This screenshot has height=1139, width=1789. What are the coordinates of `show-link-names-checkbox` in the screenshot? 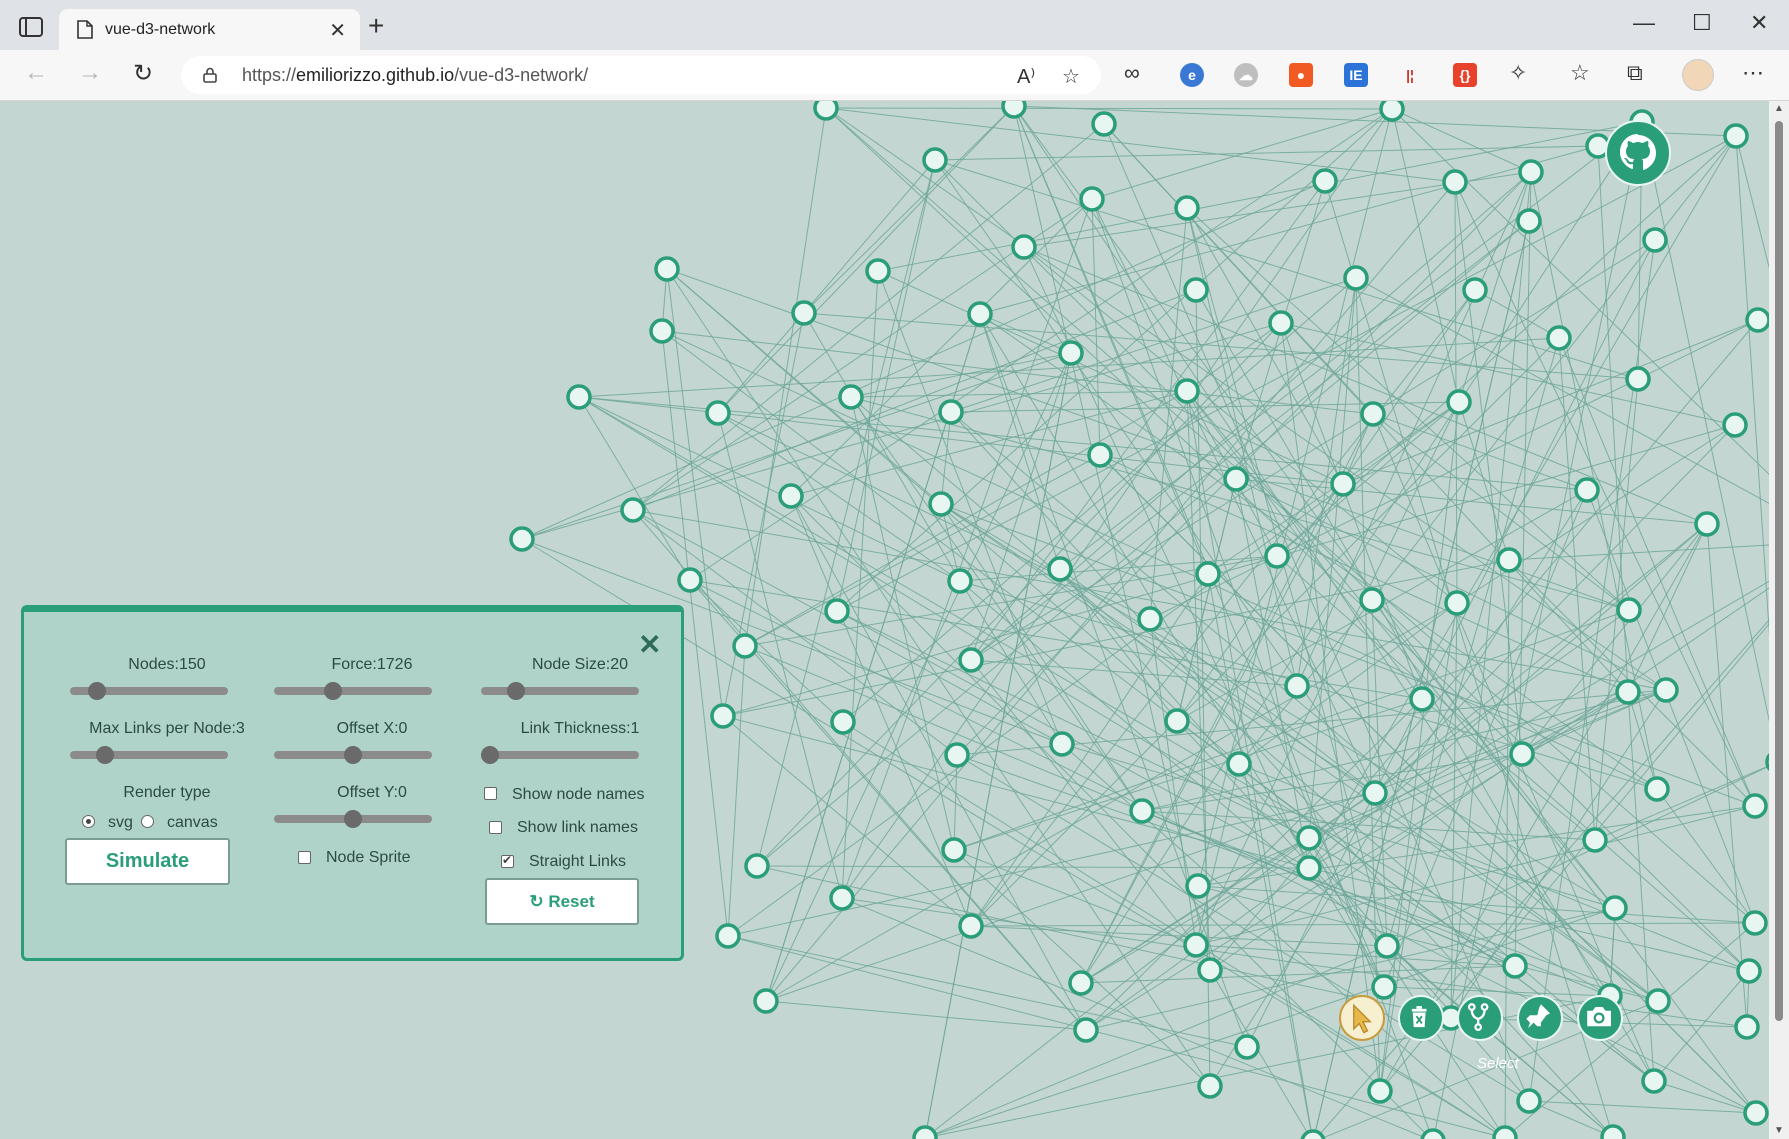 It's located at (495, 827).